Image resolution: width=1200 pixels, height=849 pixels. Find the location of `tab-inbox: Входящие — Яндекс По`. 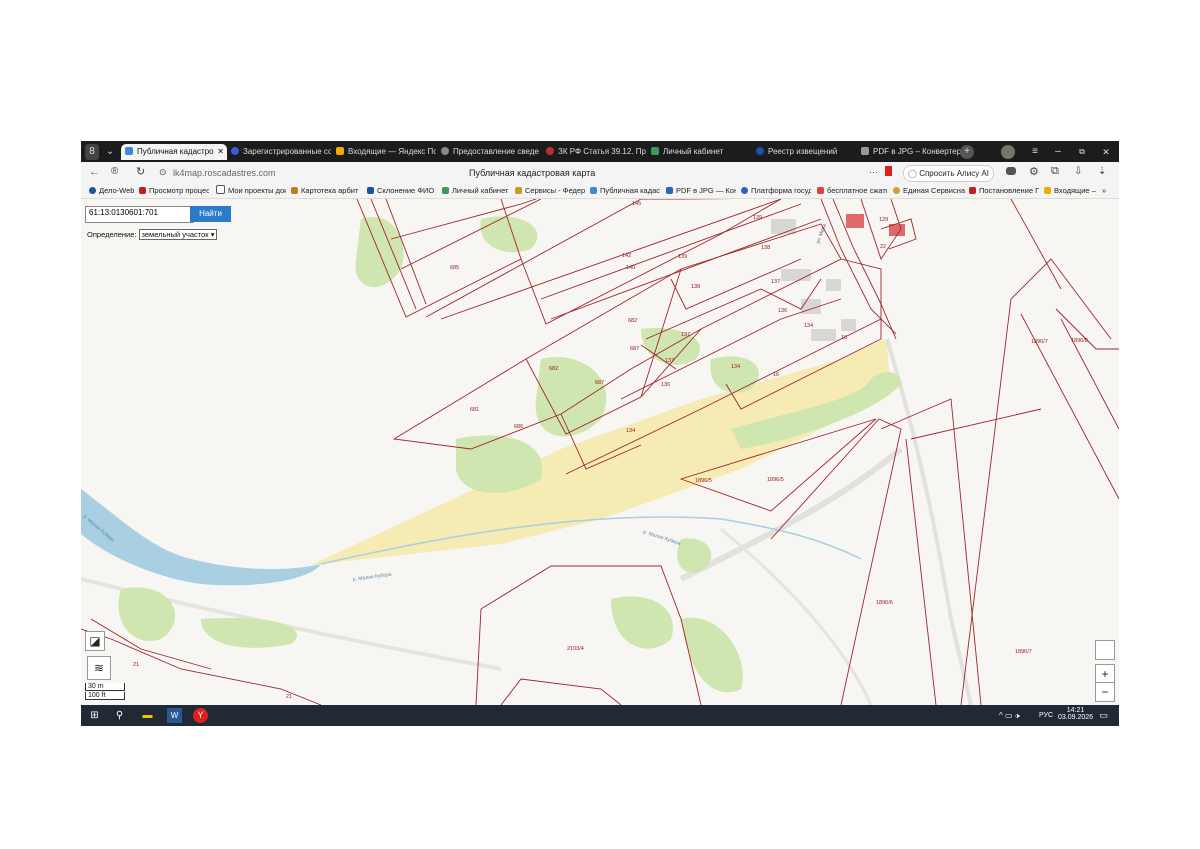

tab-inbox: Входящие — Яндекс По is located at coordinates (384, 152).